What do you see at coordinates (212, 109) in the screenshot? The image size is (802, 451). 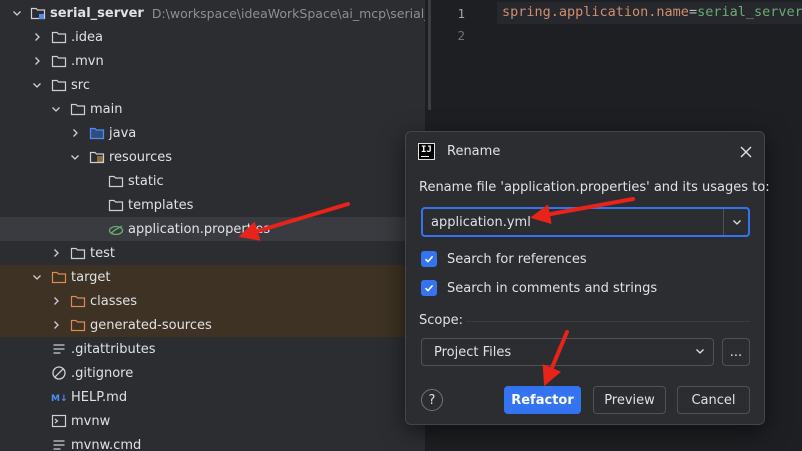 I see `tree-item-main: main` at bounding box center [212, 109].